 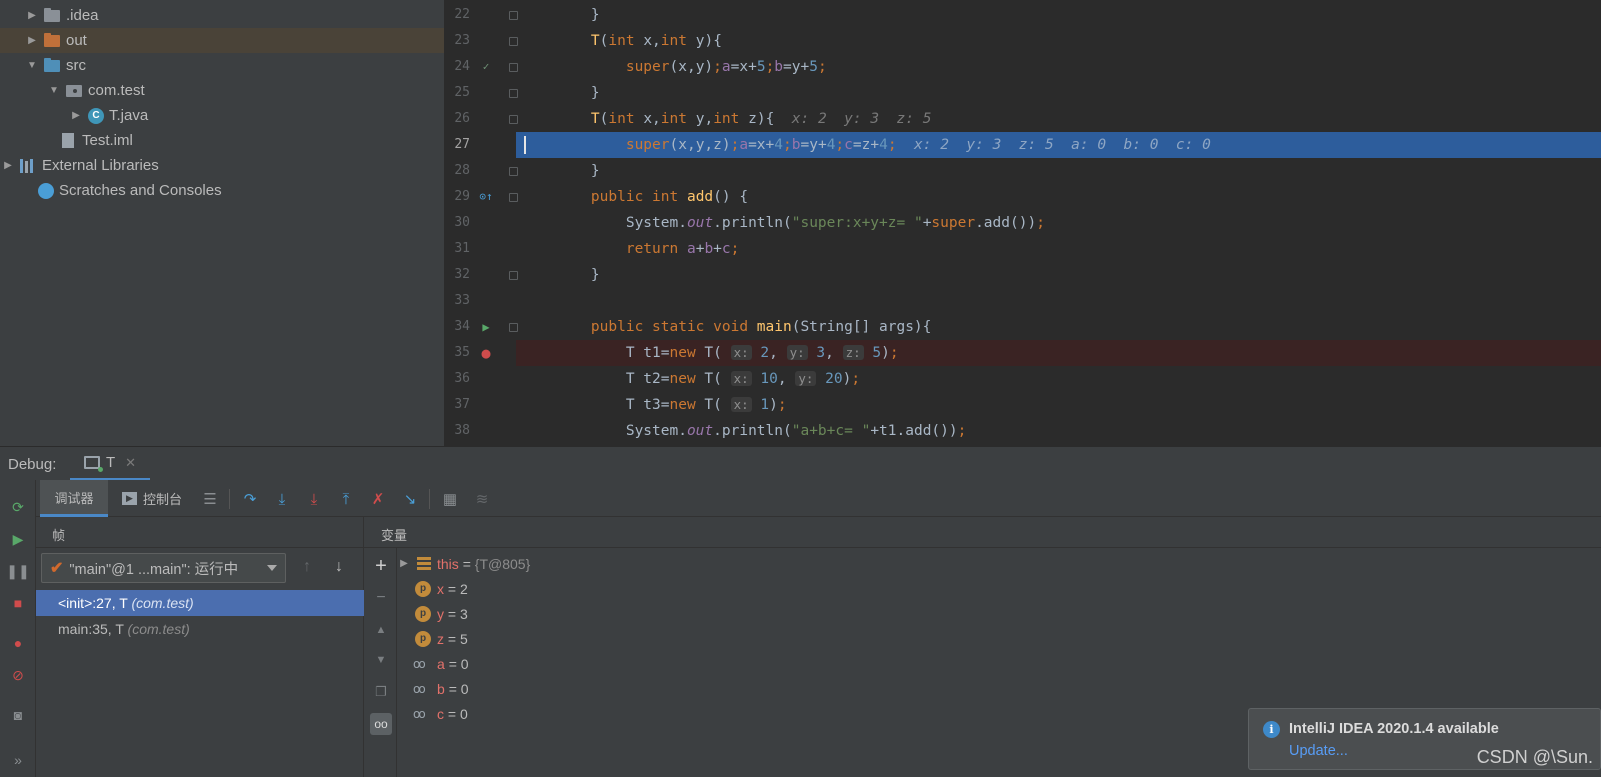 I want to click on code-line: T t2=new T( x: 10, y: 20);, so click(x=1058, y=379).